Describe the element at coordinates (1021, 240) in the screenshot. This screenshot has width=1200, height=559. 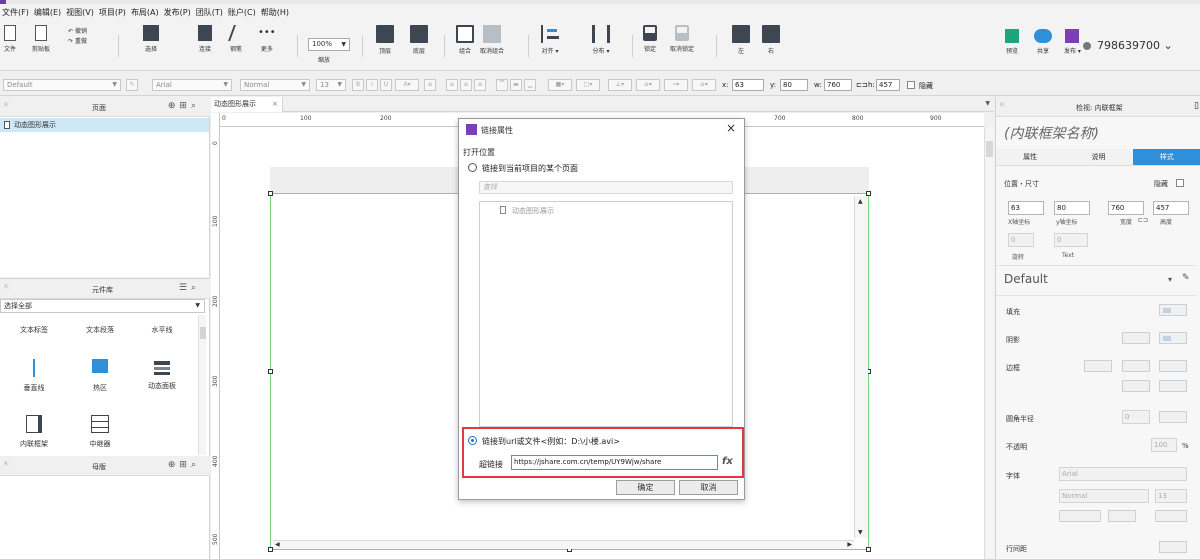
I see `rotation-input: 0` at that location.